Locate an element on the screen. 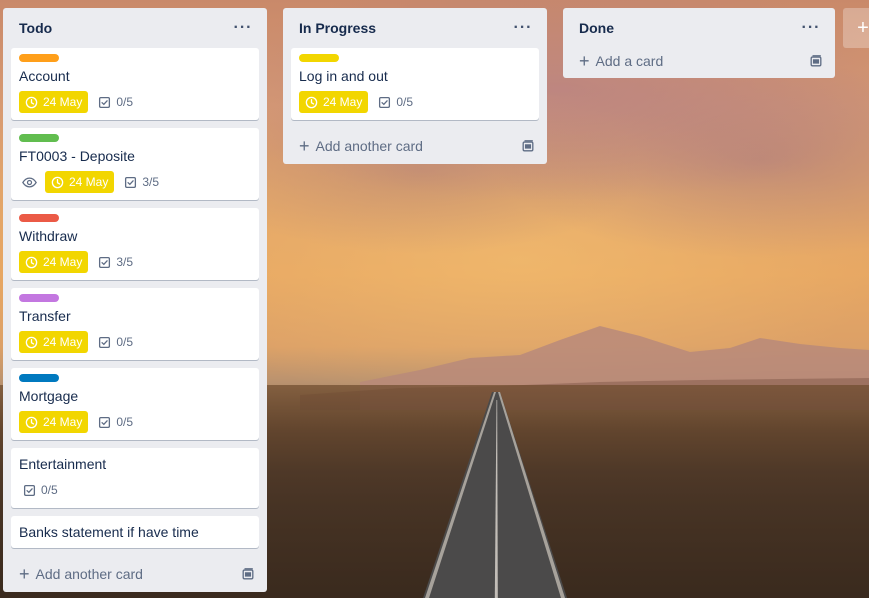 This screenshot has width=869, height=598. list-done: Done ··· + Add a card is located at coordinates (699, 43).